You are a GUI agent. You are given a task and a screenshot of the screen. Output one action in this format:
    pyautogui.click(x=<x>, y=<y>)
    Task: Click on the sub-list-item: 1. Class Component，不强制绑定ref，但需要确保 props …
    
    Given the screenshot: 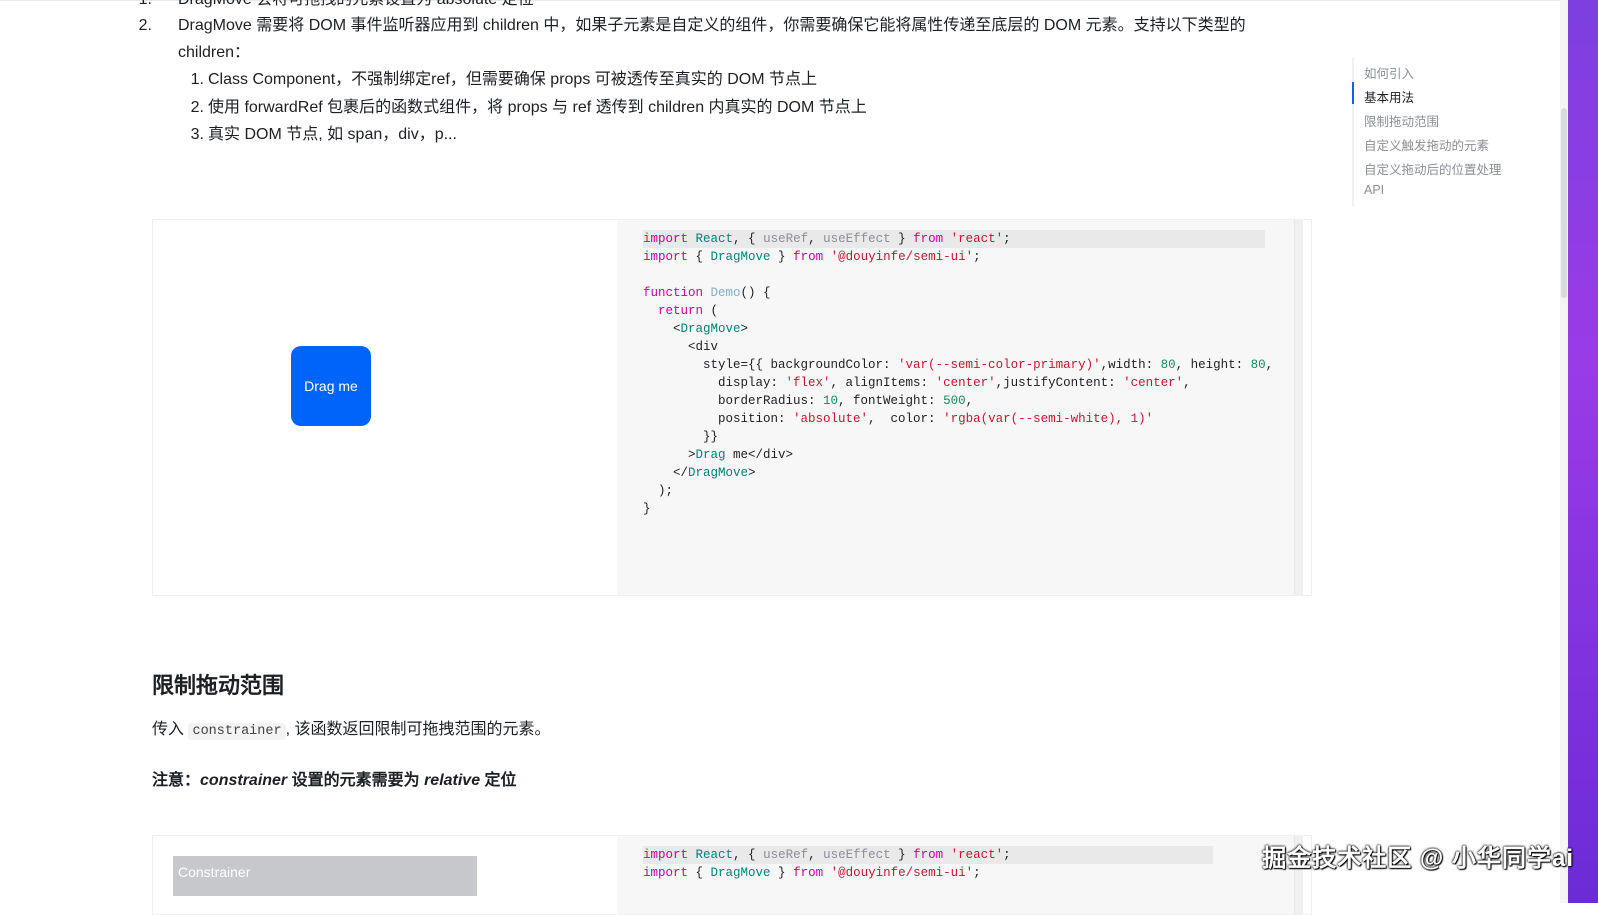 What is the action you would take?
    pyautogui.click(x=504, y=80)
    